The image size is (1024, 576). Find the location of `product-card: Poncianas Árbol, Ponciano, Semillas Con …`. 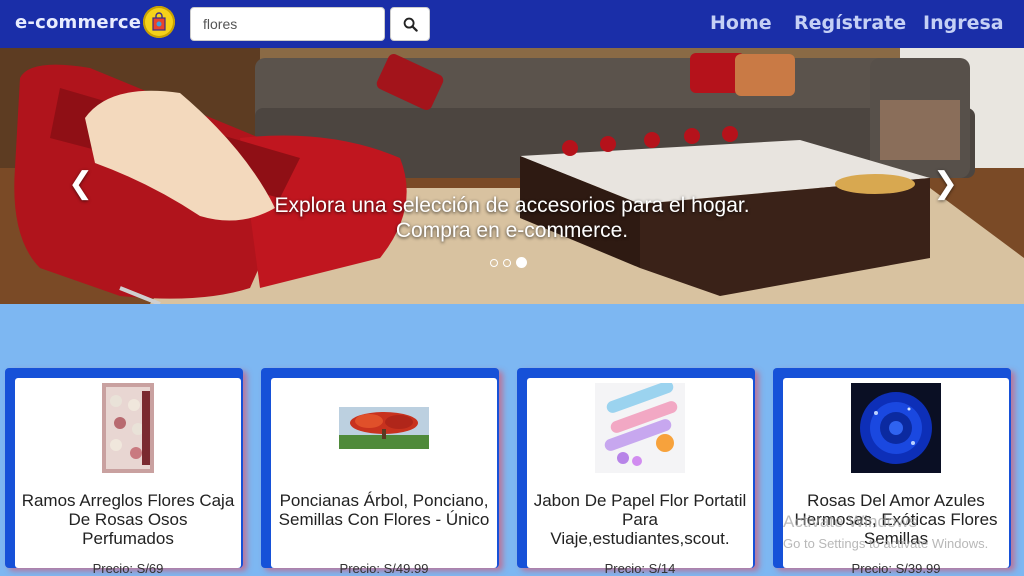

product-card: Poncianas Árbol, Ponciano, Semillas Con … is located at coordinates (384, 477).